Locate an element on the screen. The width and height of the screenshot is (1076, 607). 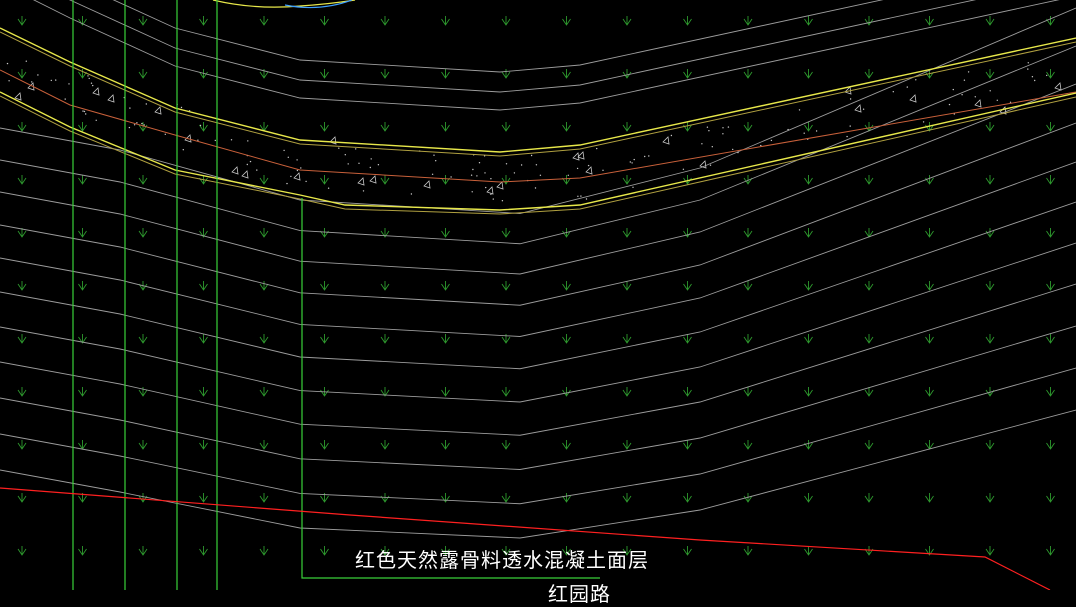
partial-road-label: 红园路 is located at coordinates (579, 594).